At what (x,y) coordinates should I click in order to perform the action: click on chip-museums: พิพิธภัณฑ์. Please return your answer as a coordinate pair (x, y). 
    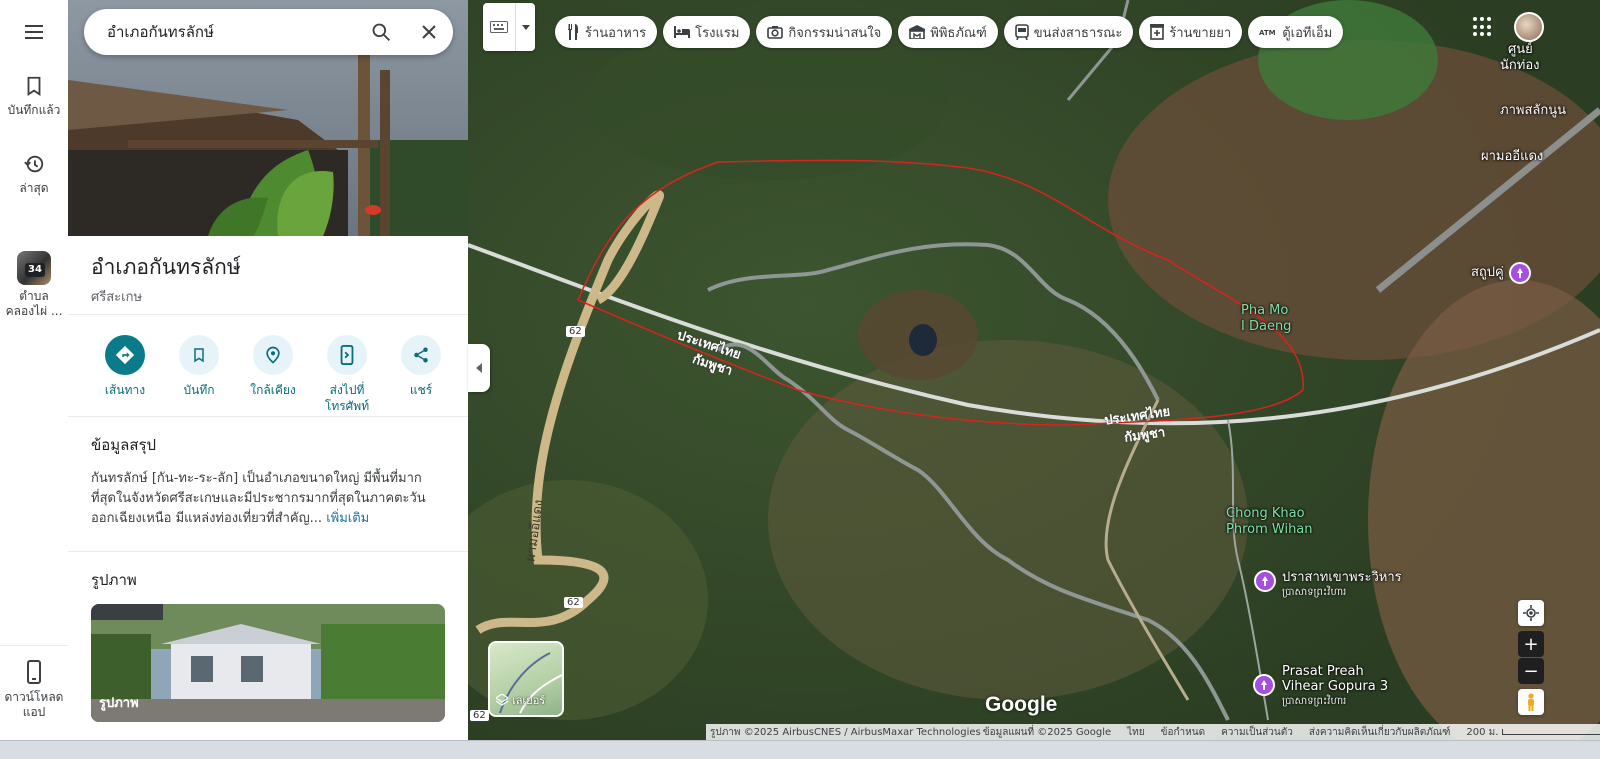
    Looking at the image, I should click on (948, 32).